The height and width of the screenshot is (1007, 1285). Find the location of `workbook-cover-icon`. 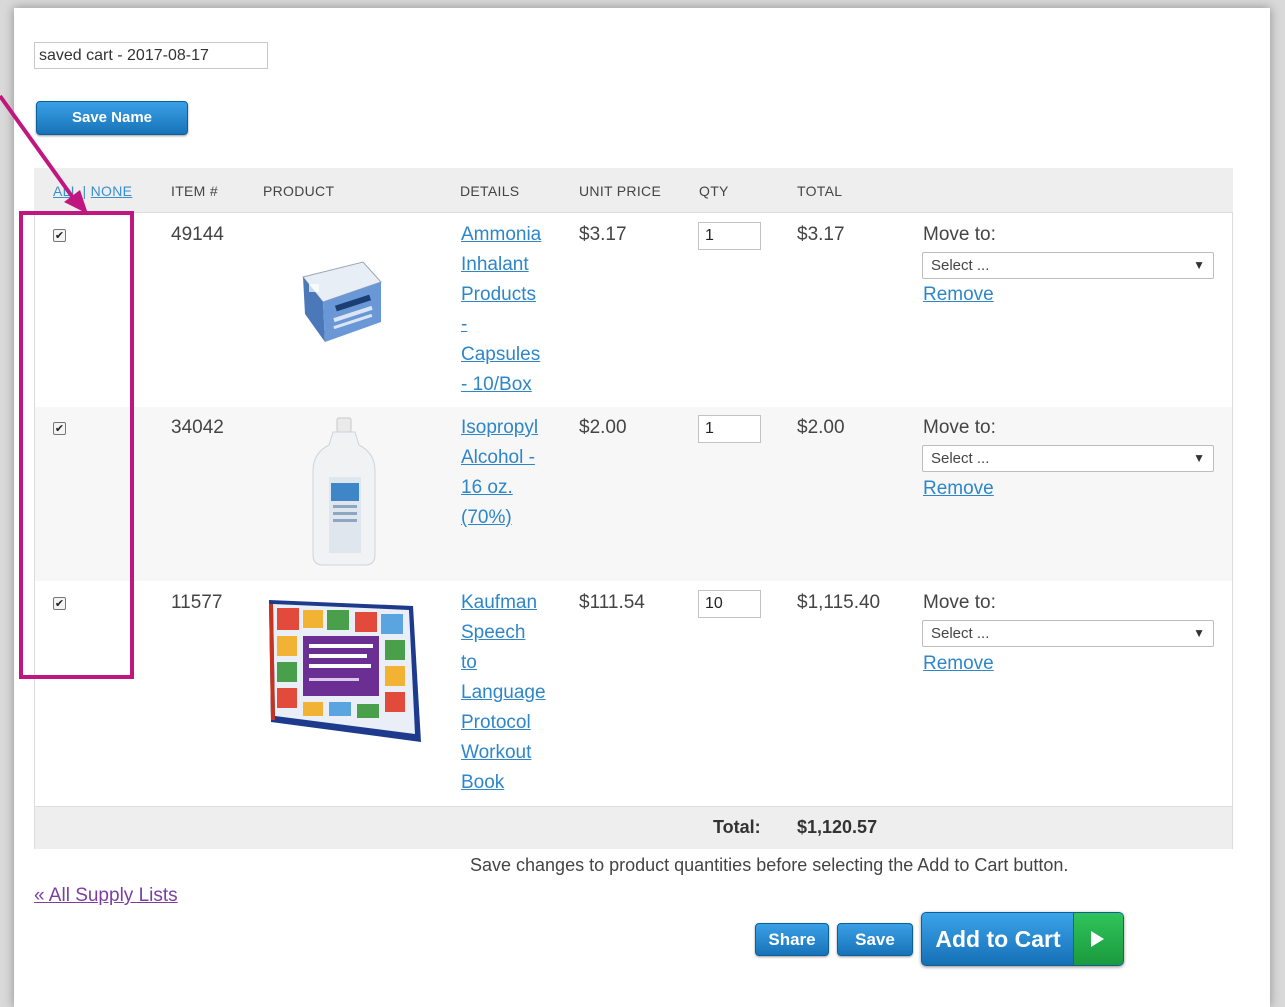

workbook-cover-icon is located at coordinates (345, 671).